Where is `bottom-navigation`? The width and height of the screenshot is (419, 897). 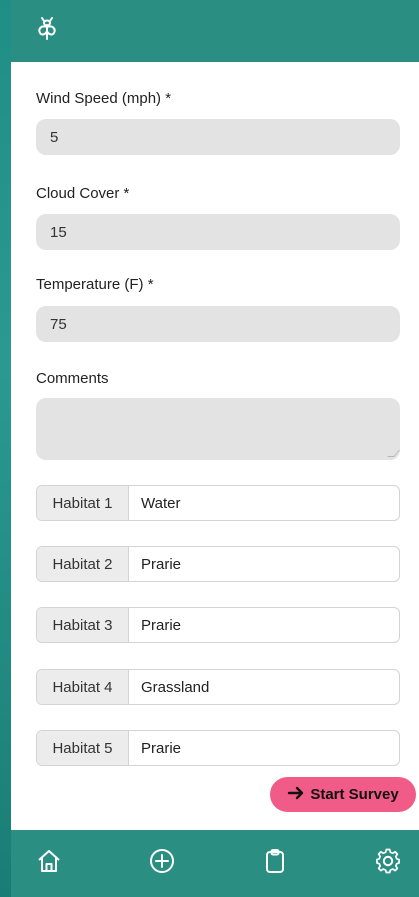 bottom-navigation is located at coordinates (215, 863).